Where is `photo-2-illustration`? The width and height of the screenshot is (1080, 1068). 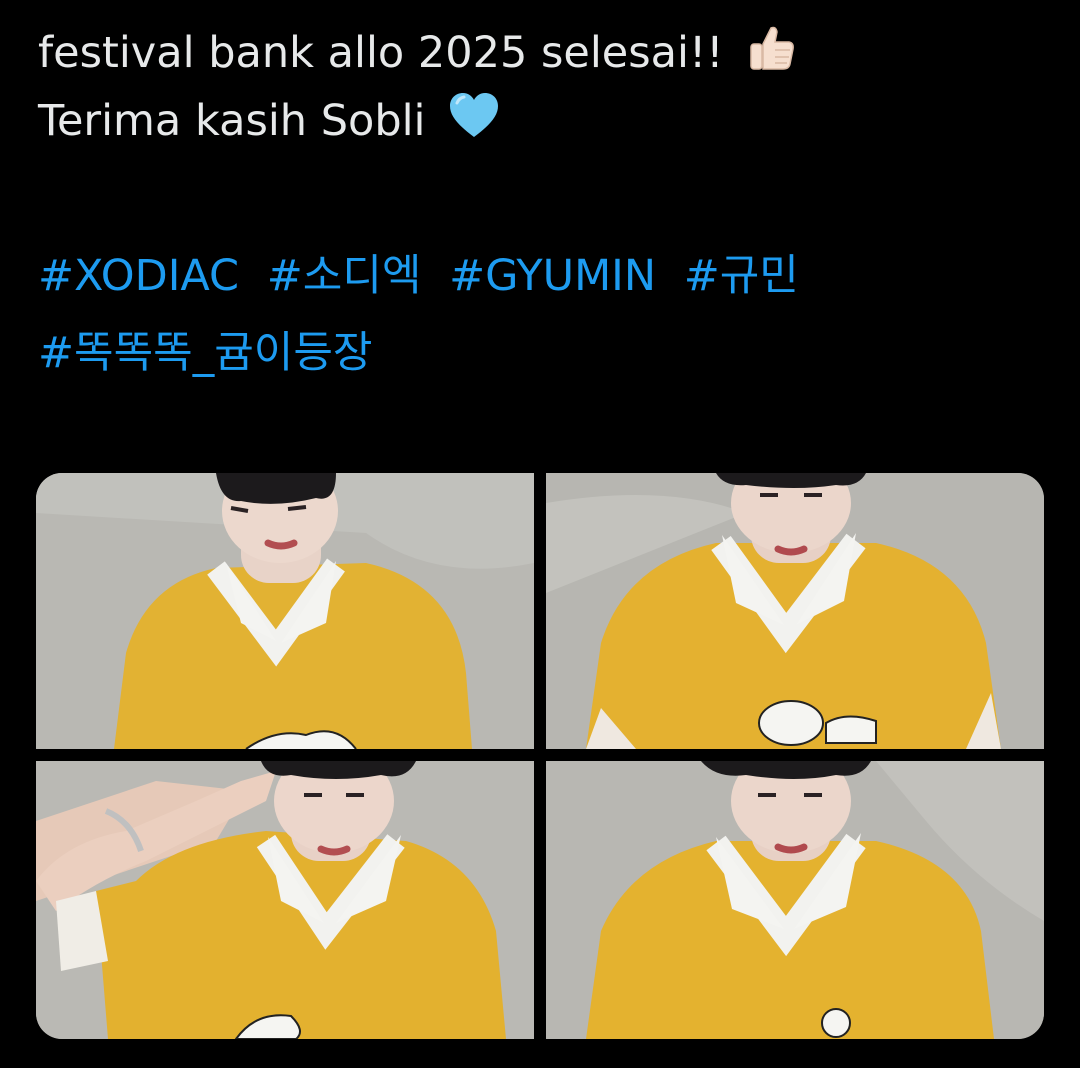
photo-2-illustration is located at coordinates (795, 611).